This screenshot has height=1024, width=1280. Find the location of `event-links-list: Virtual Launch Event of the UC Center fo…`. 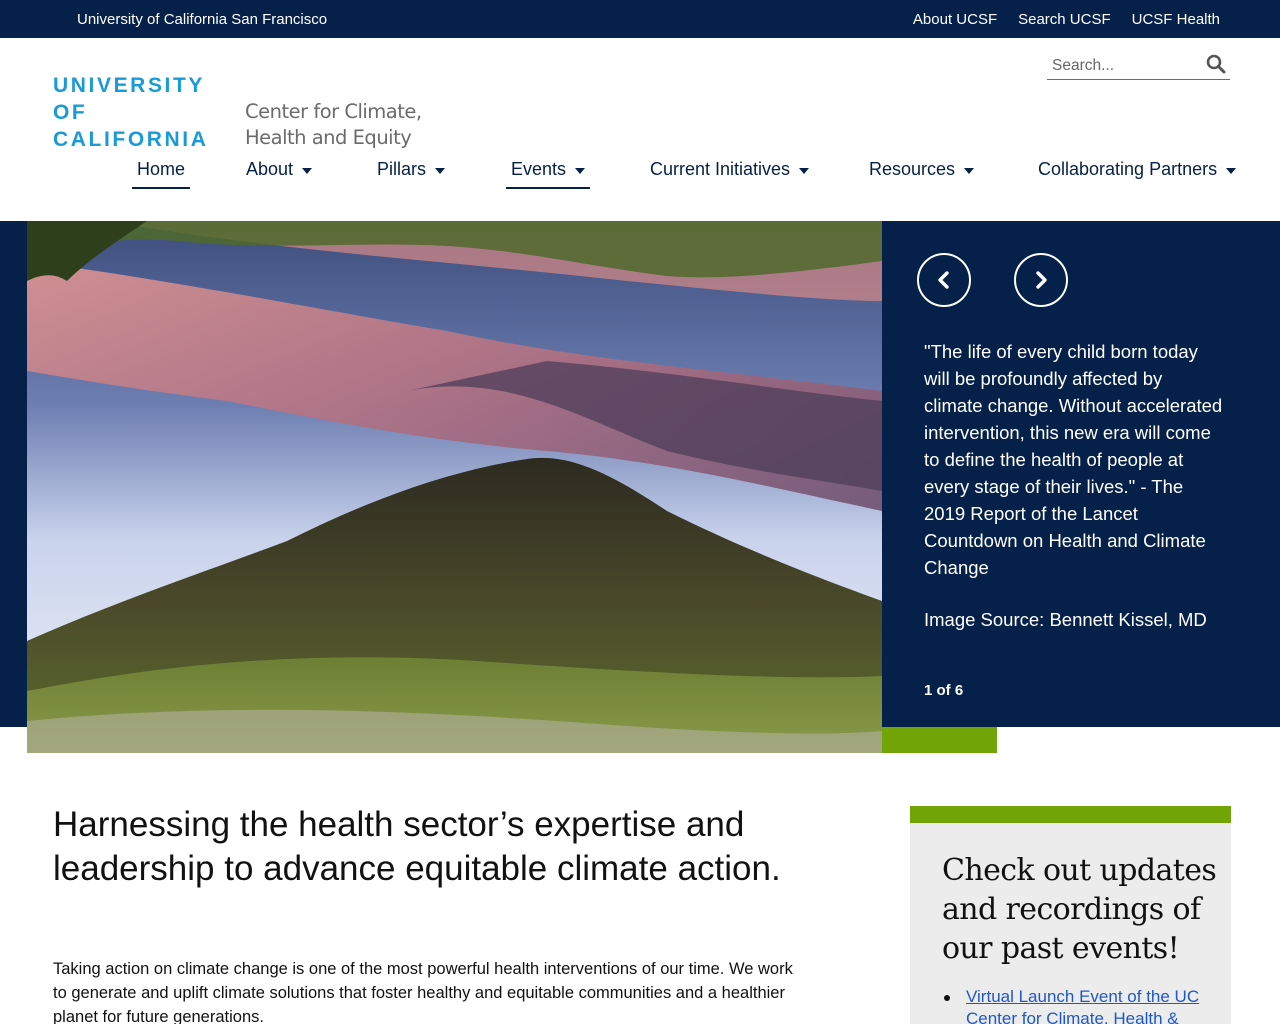

event-links-list: Virtual Launch Event of the UC Center fo… is located at coordinates (1077, 1005).